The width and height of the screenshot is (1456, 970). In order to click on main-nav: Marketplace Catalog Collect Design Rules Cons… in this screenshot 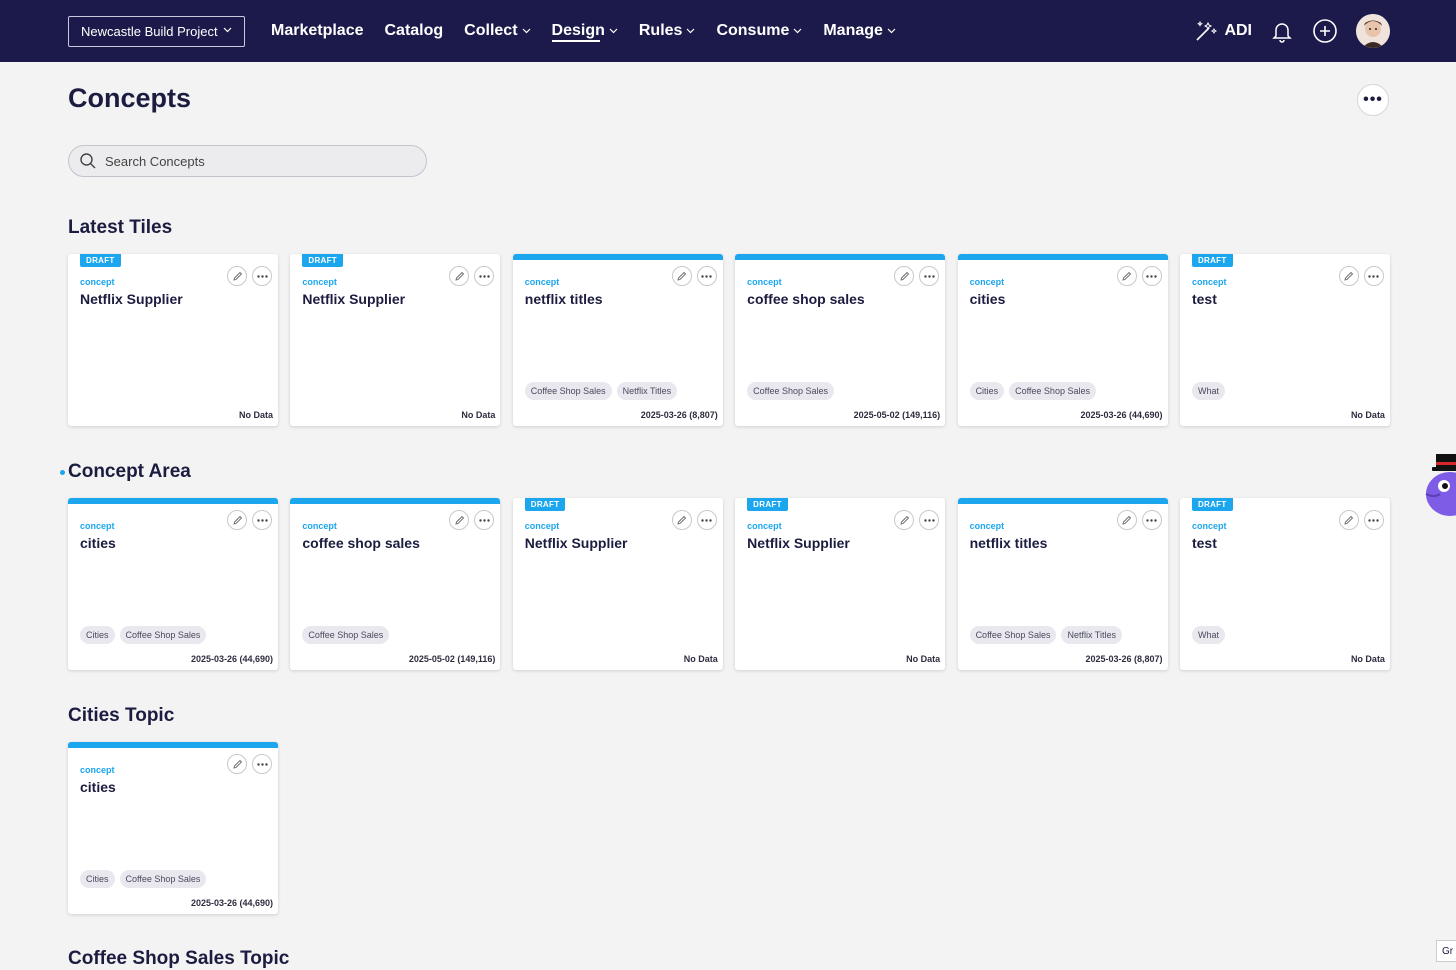, I will do `click(594, 31)`.